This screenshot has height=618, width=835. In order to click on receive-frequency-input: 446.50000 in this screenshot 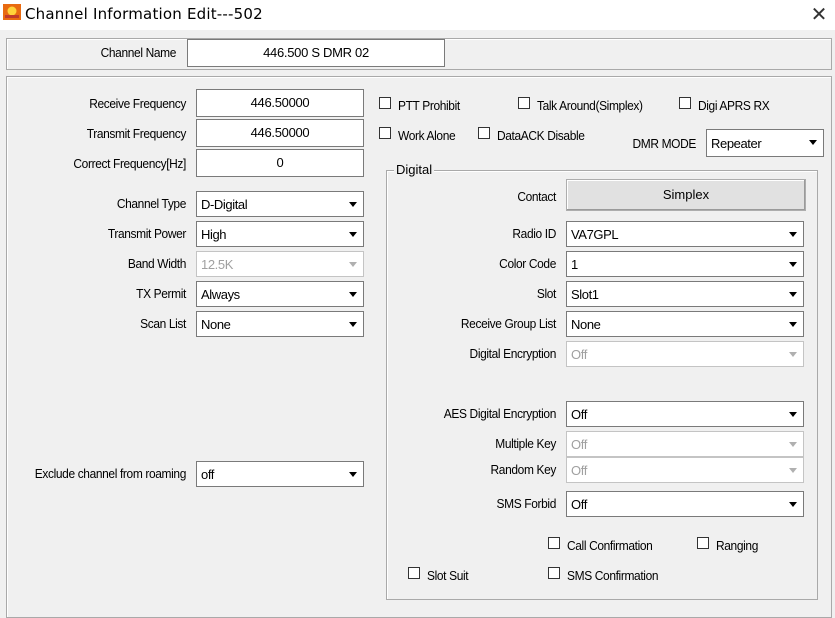, I will do `click(280, 103)`.